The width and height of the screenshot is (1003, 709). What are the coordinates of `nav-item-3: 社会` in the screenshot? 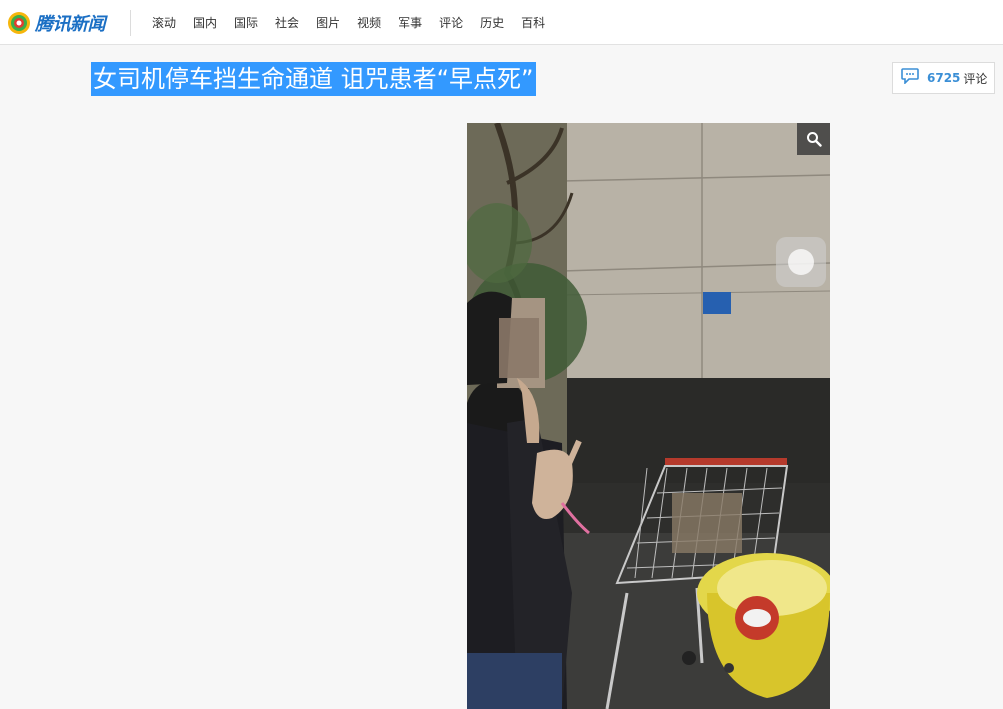 It's located at (287, 22).